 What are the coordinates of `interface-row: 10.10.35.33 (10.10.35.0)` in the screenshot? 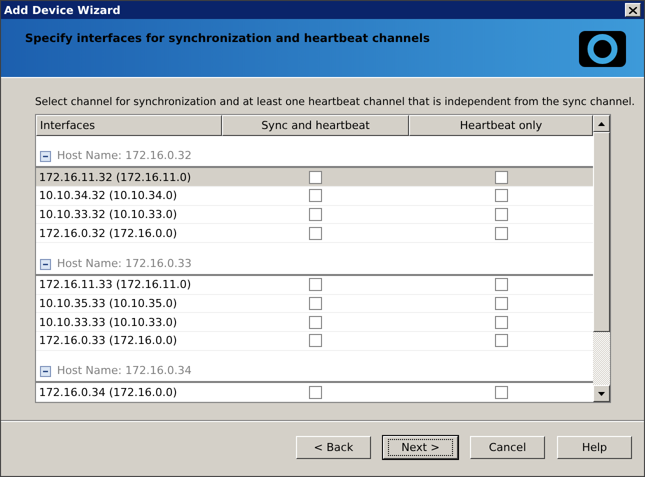 It's located at (314, 304).